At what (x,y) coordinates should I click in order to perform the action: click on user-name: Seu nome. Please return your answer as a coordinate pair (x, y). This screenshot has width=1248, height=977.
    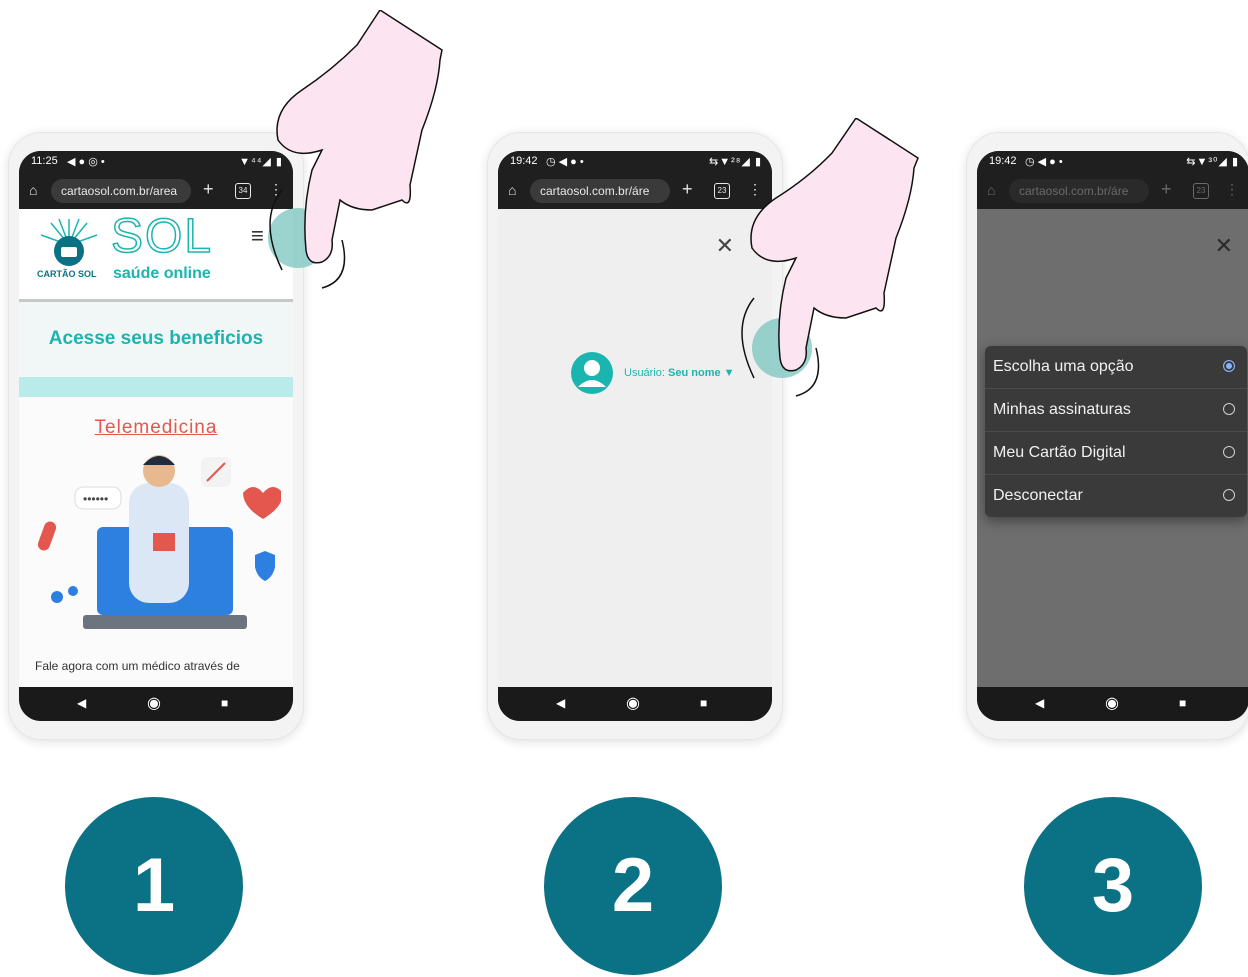
    Looking at the image, I should click on (694, 373).